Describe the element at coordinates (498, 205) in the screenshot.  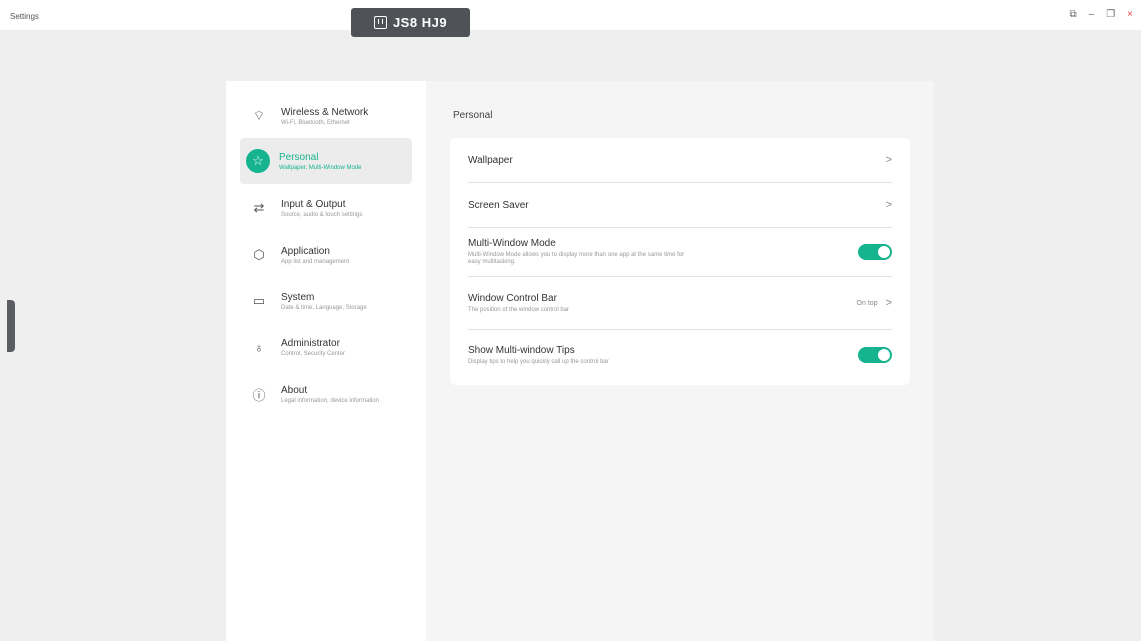
I see `row-label: Screen Saver` at that location.